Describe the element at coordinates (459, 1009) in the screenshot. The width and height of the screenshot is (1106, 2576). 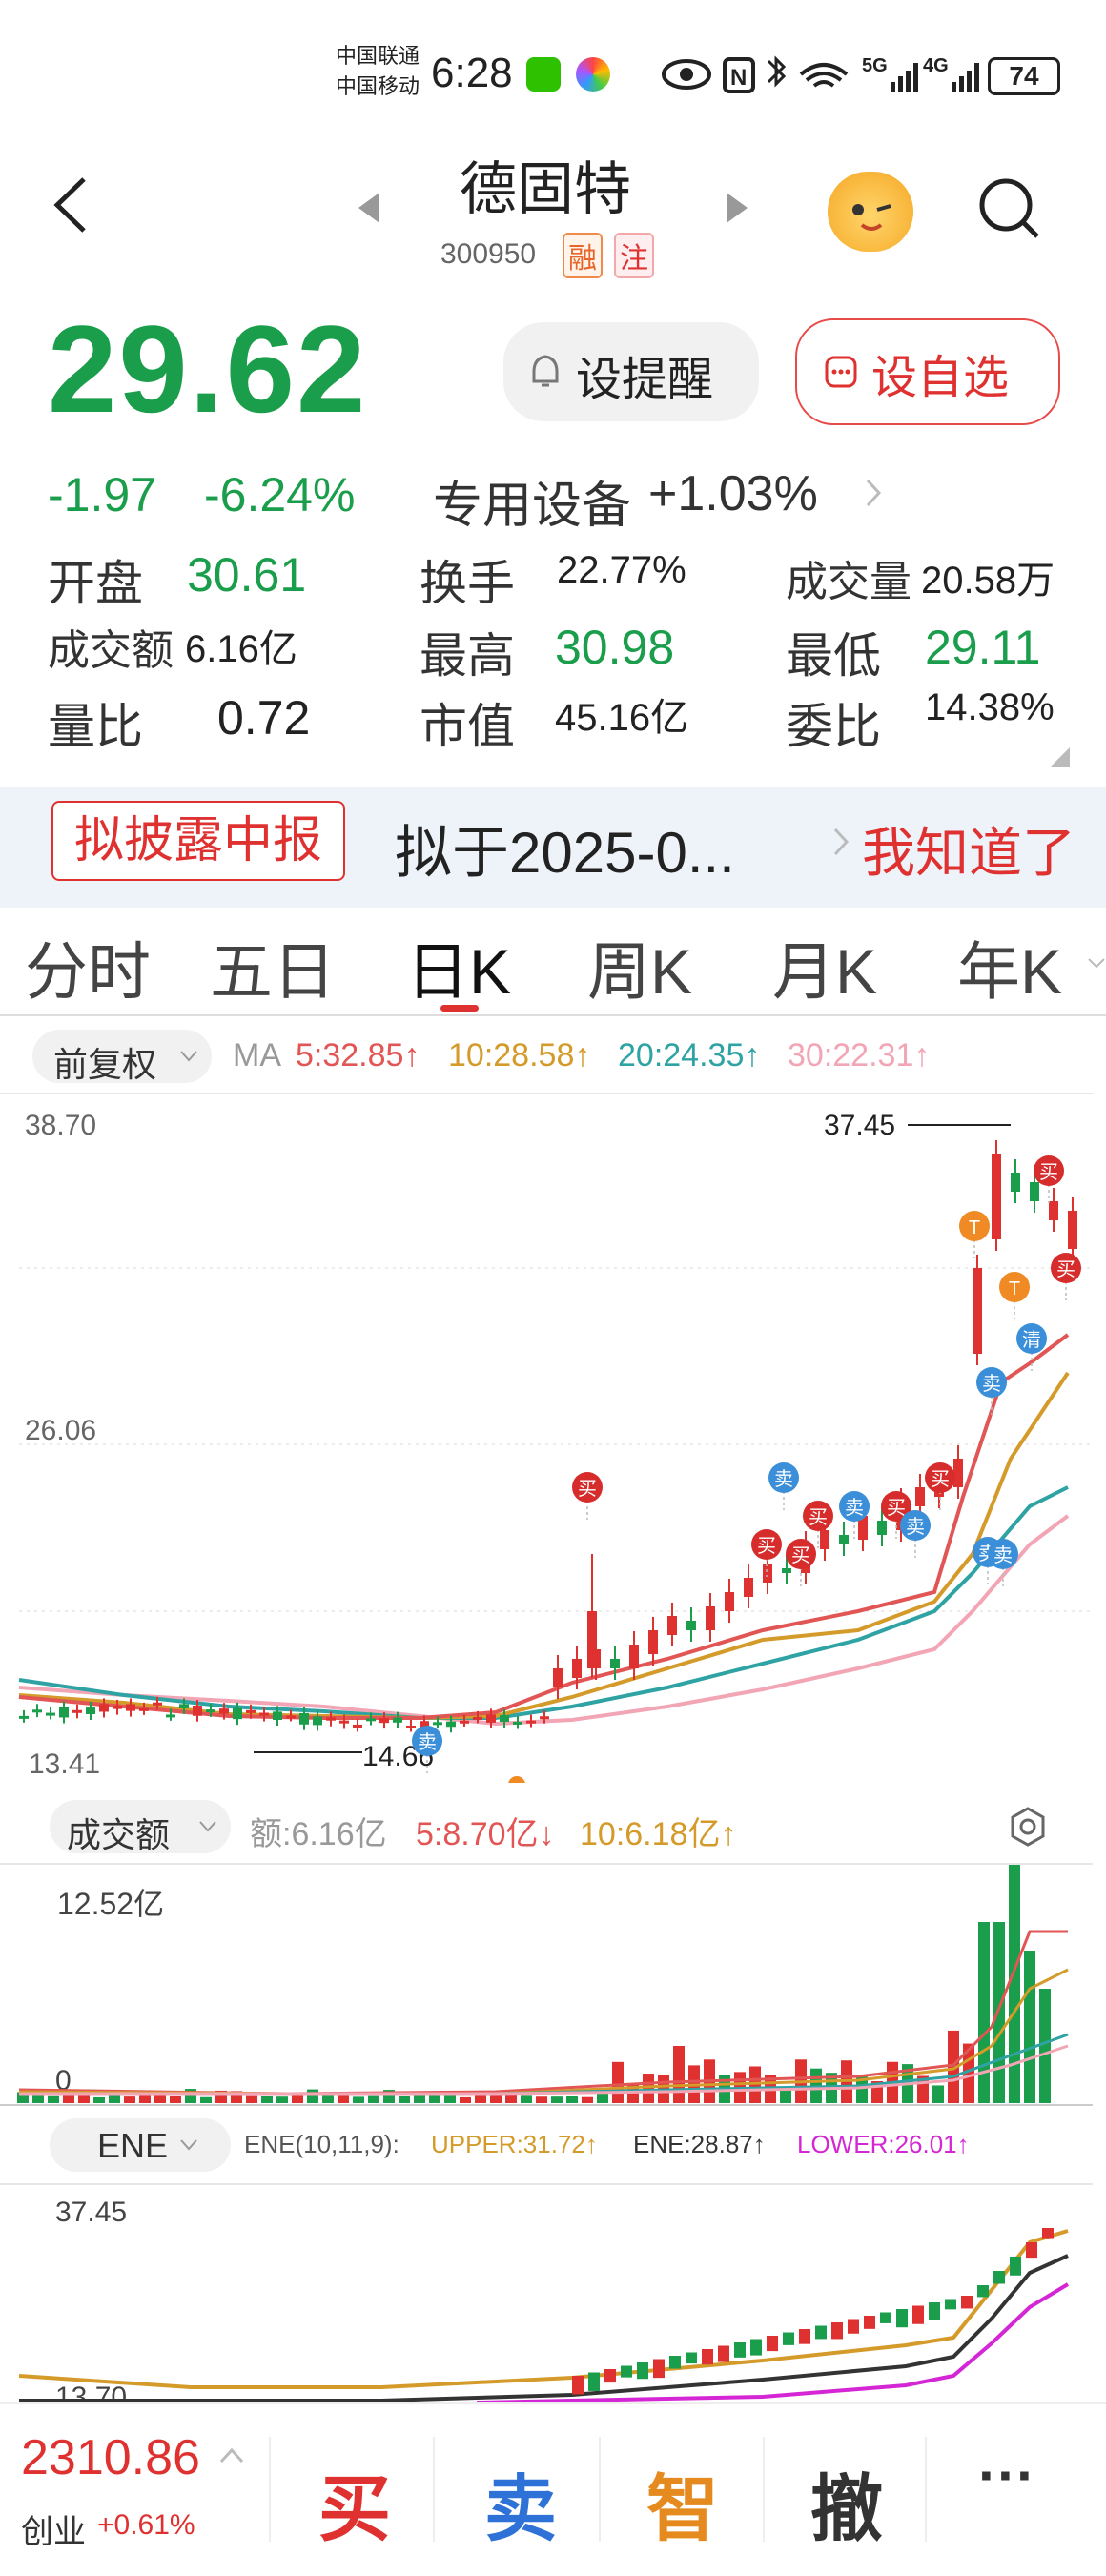
I see `active-tab-indicator` at that location.